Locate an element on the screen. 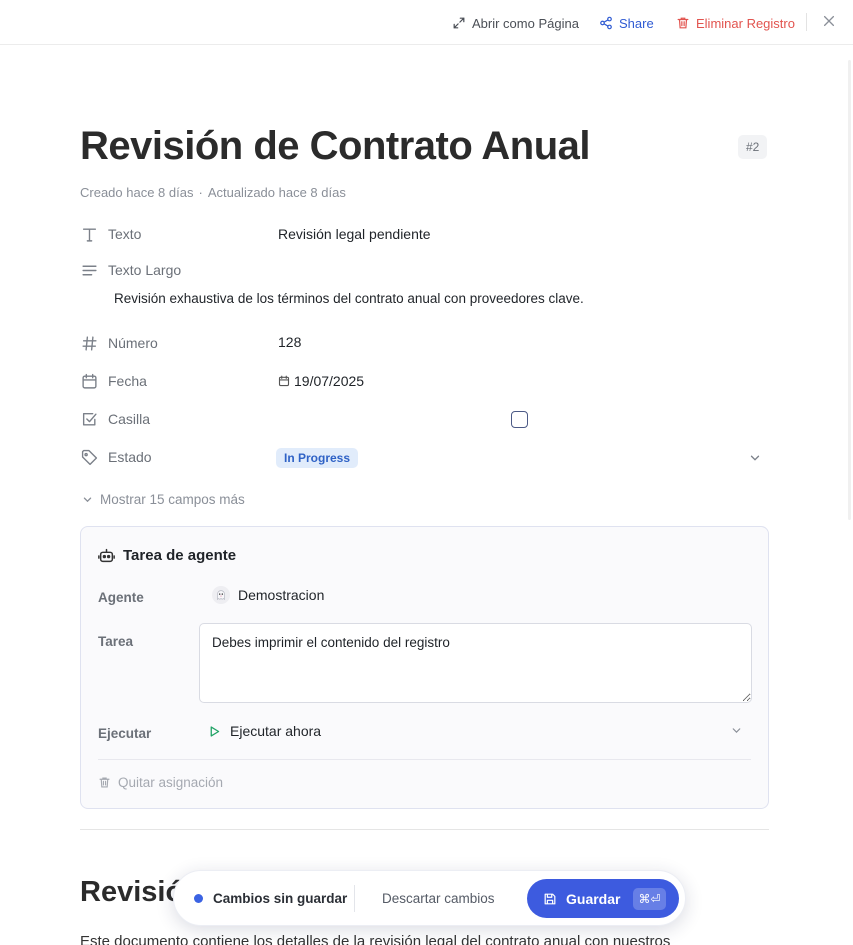 The width and height of the screenshot is (853, 945). agent-name: Demostracion is located at coordinates (281, 595).